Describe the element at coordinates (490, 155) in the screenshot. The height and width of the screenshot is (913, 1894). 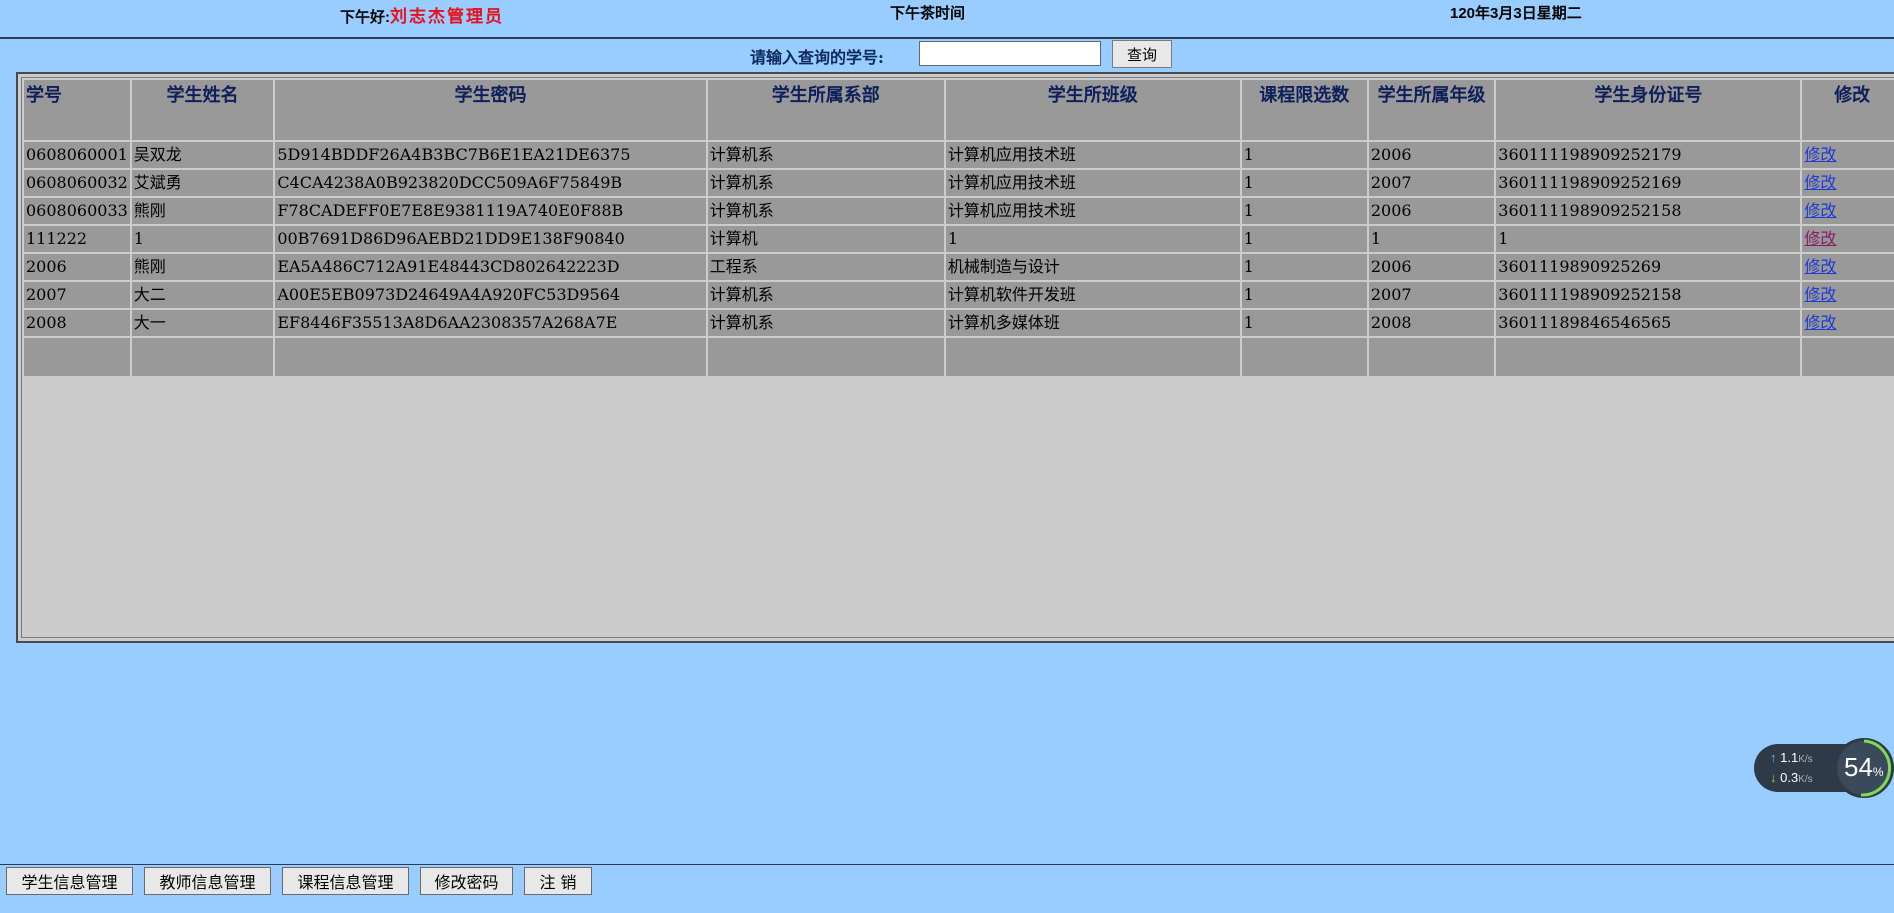
I see `cell-password: 5D914BDDF26A4B3BC7B6E1EA21DE6375` at that location.